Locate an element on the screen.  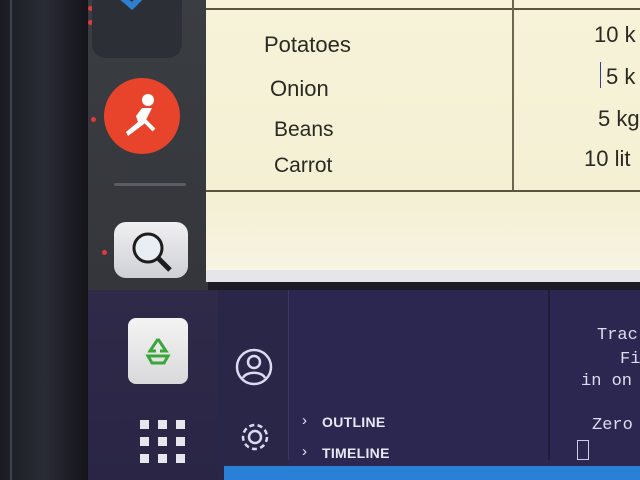
terminal-line: Fi is located at coordinates (630, 359).